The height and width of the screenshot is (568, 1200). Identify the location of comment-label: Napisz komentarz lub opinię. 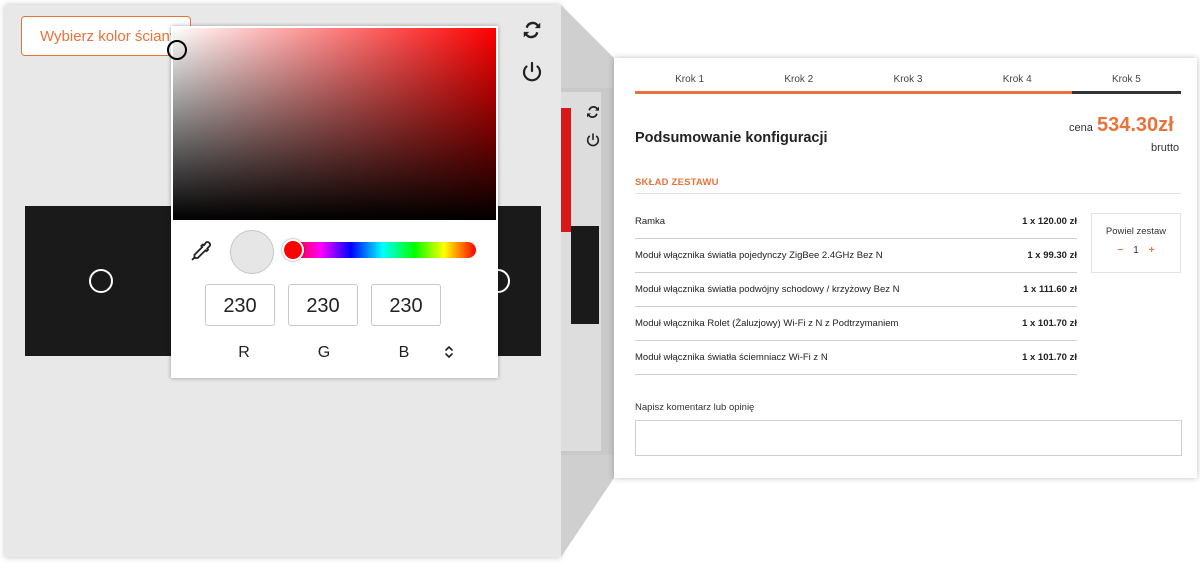
(695, 407).